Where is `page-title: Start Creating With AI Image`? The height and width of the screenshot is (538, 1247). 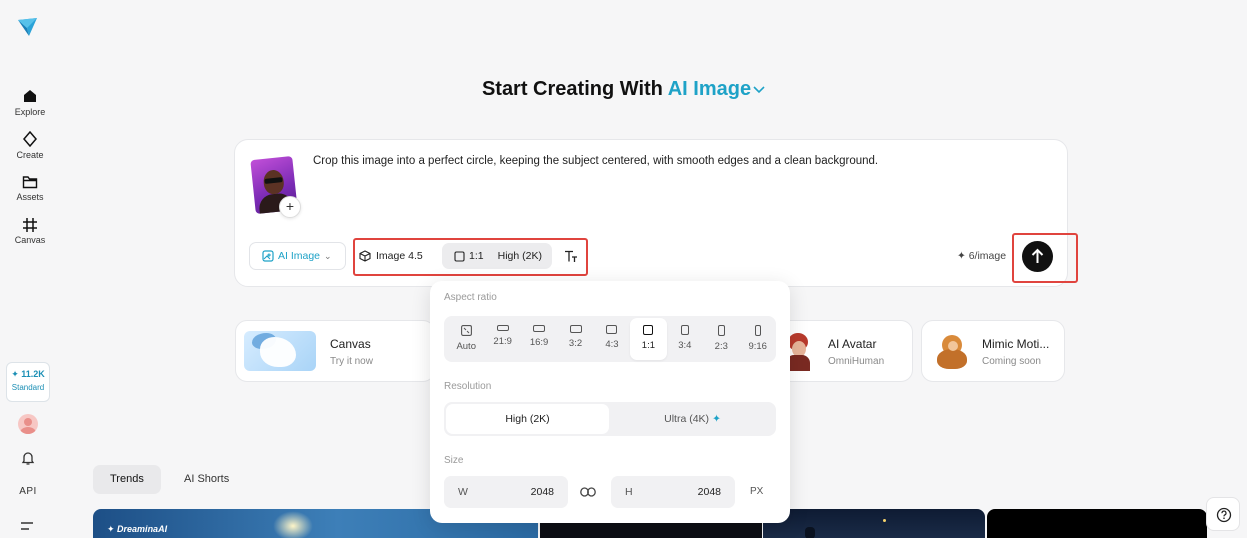 page-title: Start Creating With AI Image is located at coordinates (623, 89).